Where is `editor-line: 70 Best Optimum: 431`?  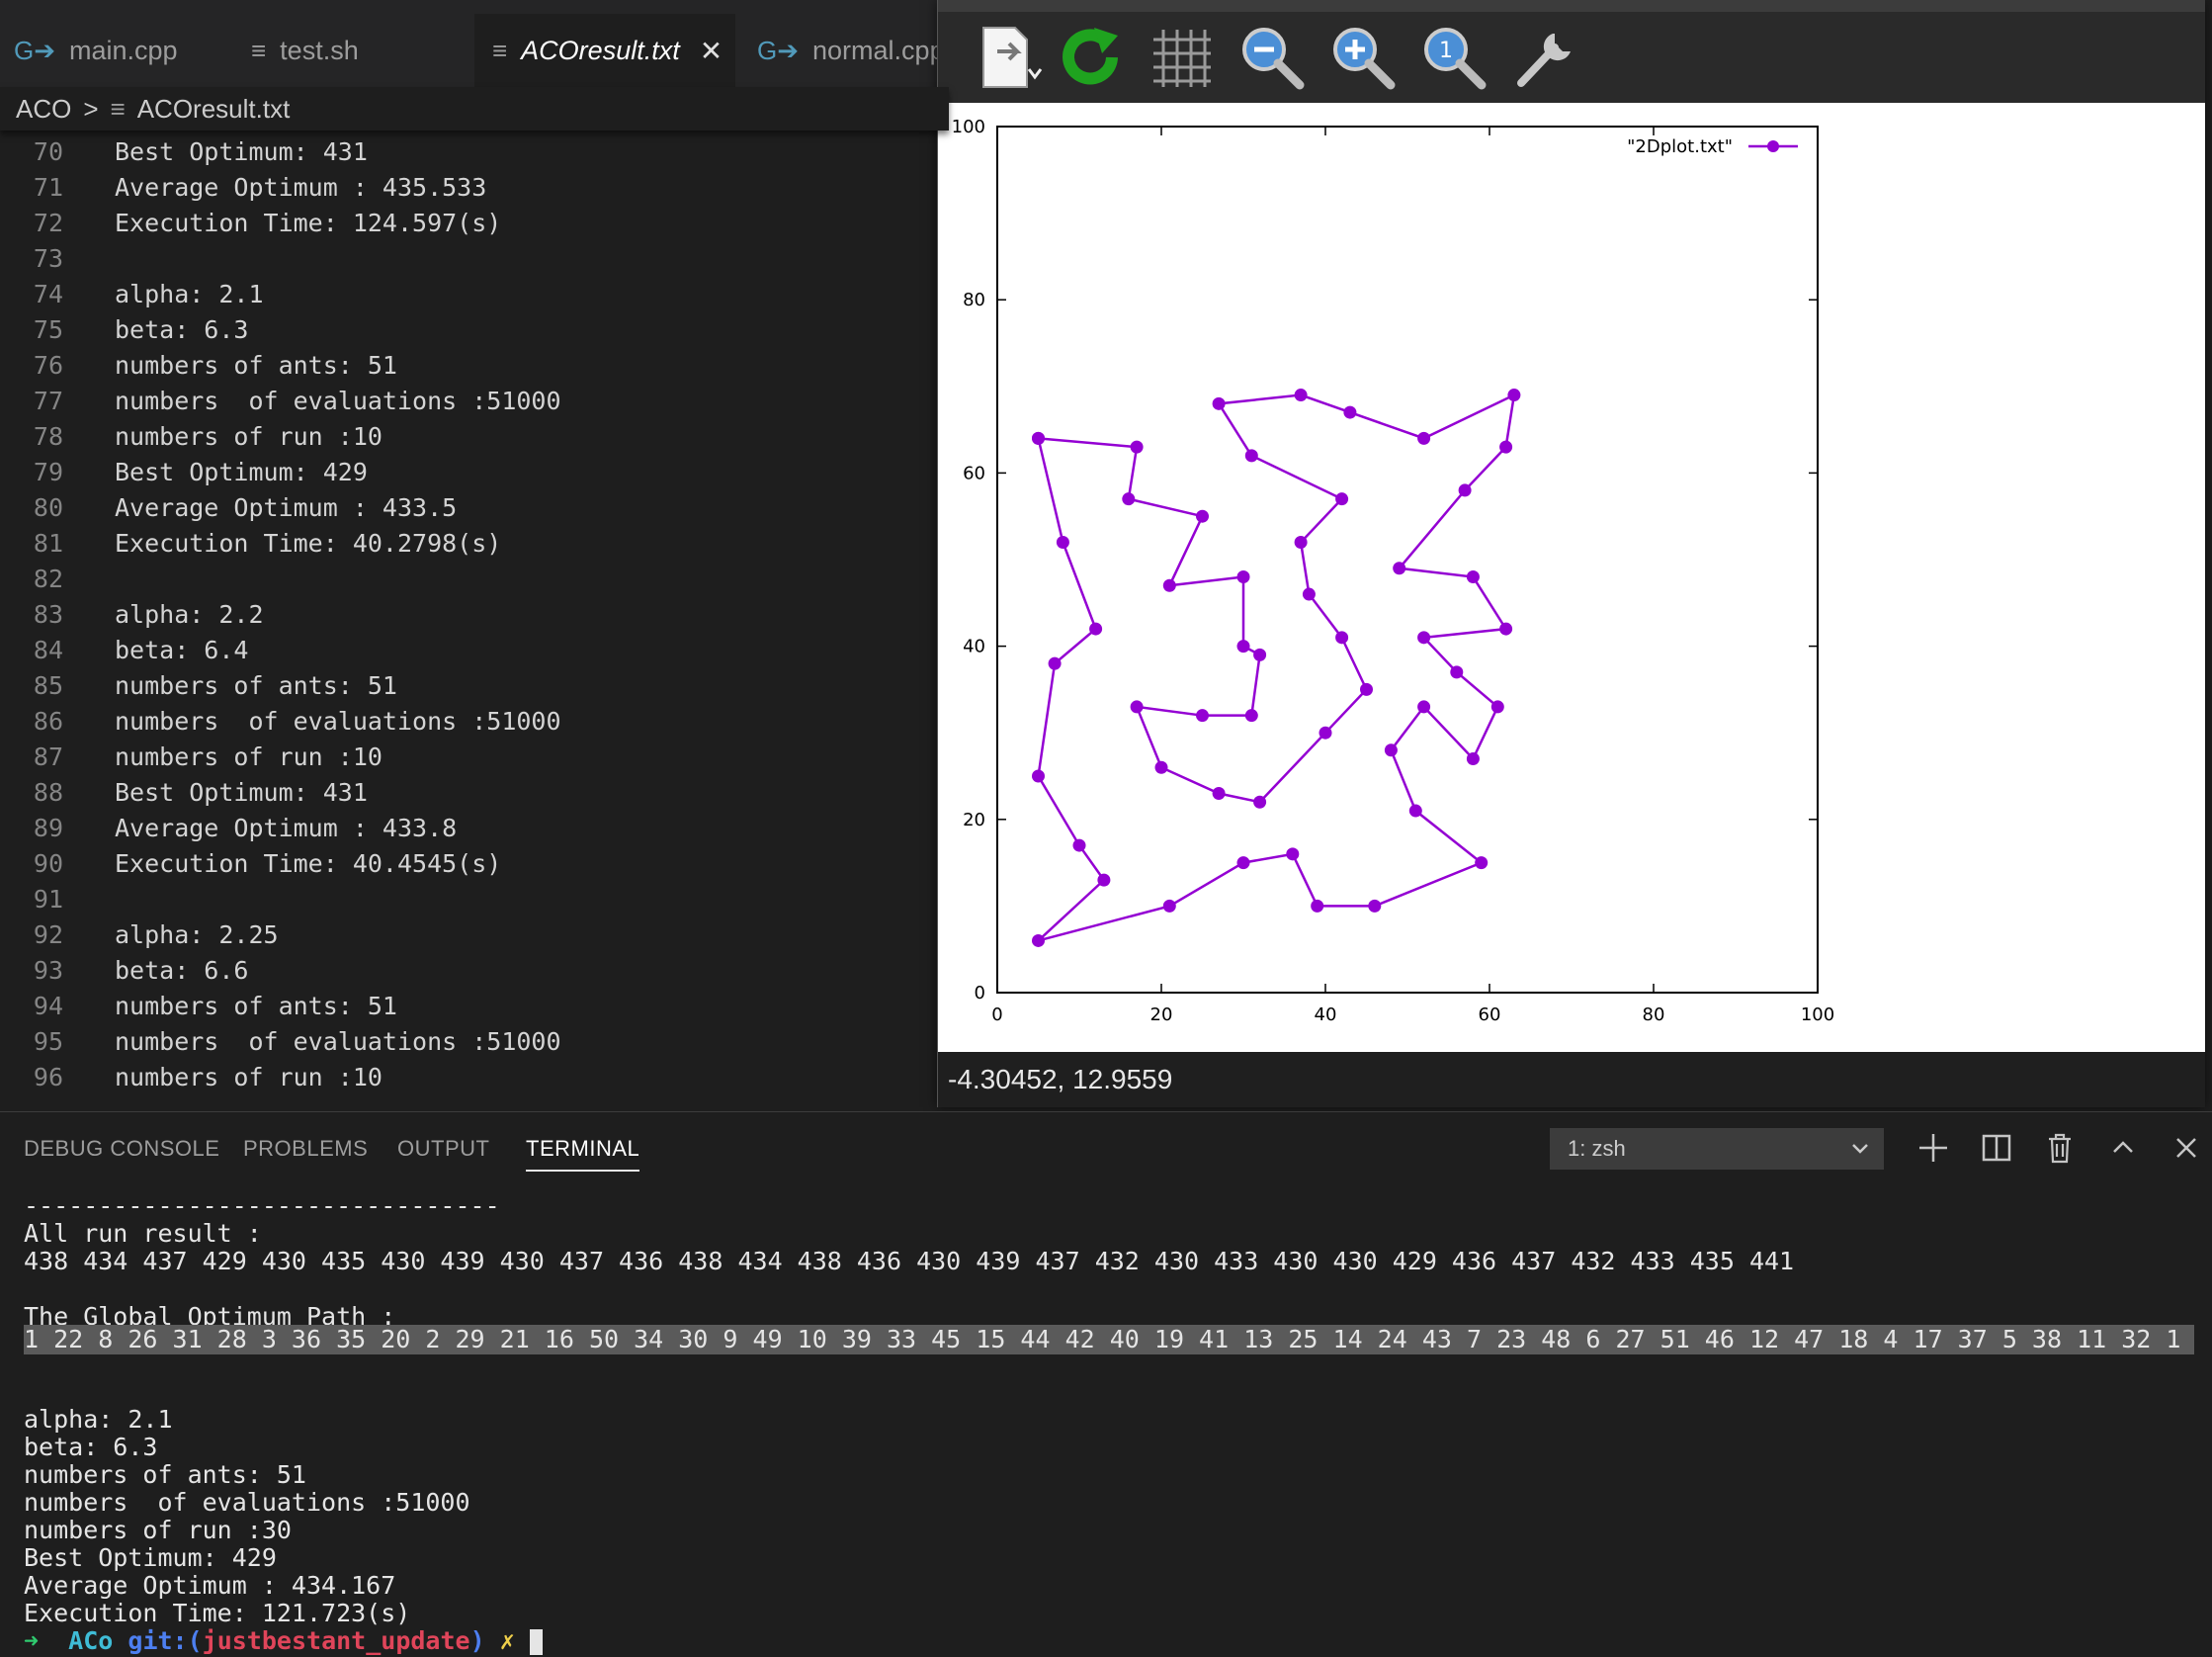
editor-line: 70 Best Optimum: 431 is located at coordinates (184, 152).